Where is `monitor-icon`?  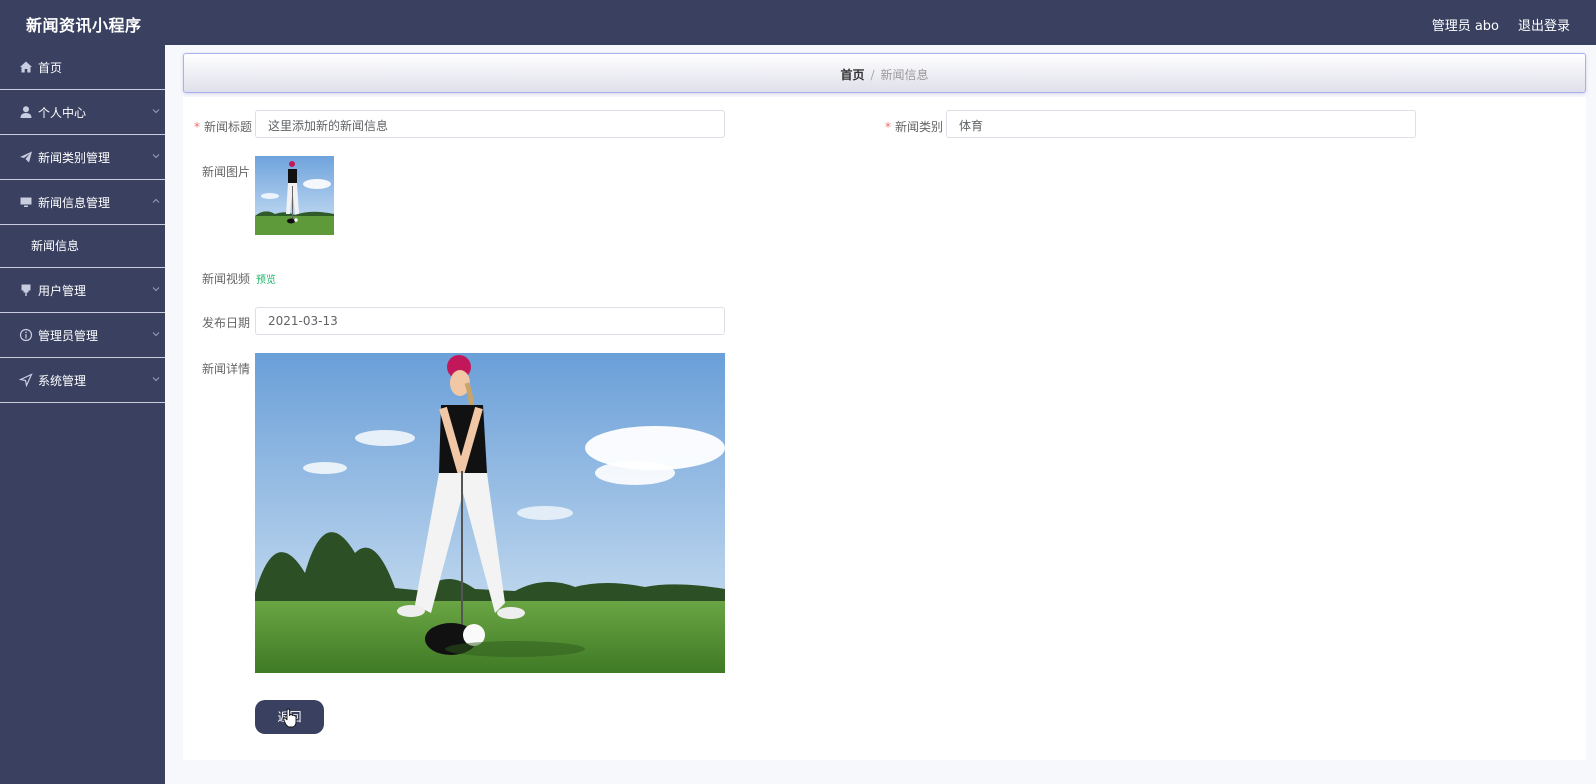
monitor-icon is located at coordinates (26, 202).